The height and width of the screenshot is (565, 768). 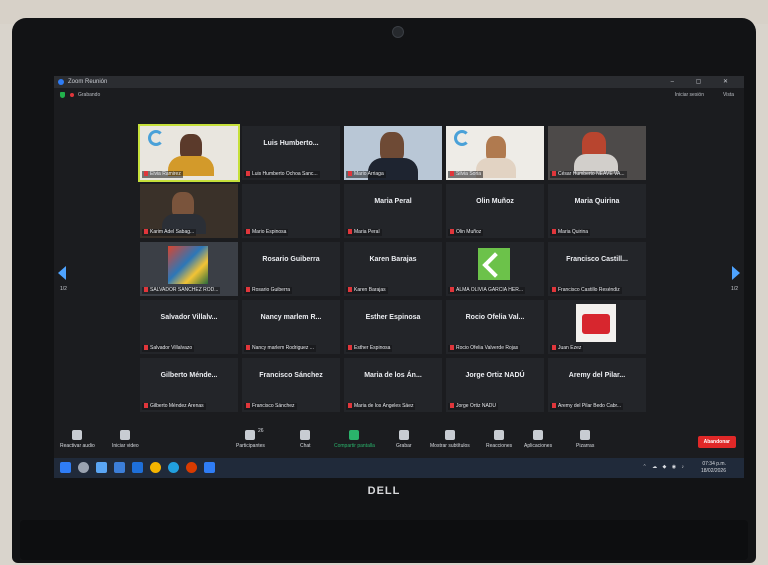 I want to click on chat-button: Chat, so click(x=305, y=439).